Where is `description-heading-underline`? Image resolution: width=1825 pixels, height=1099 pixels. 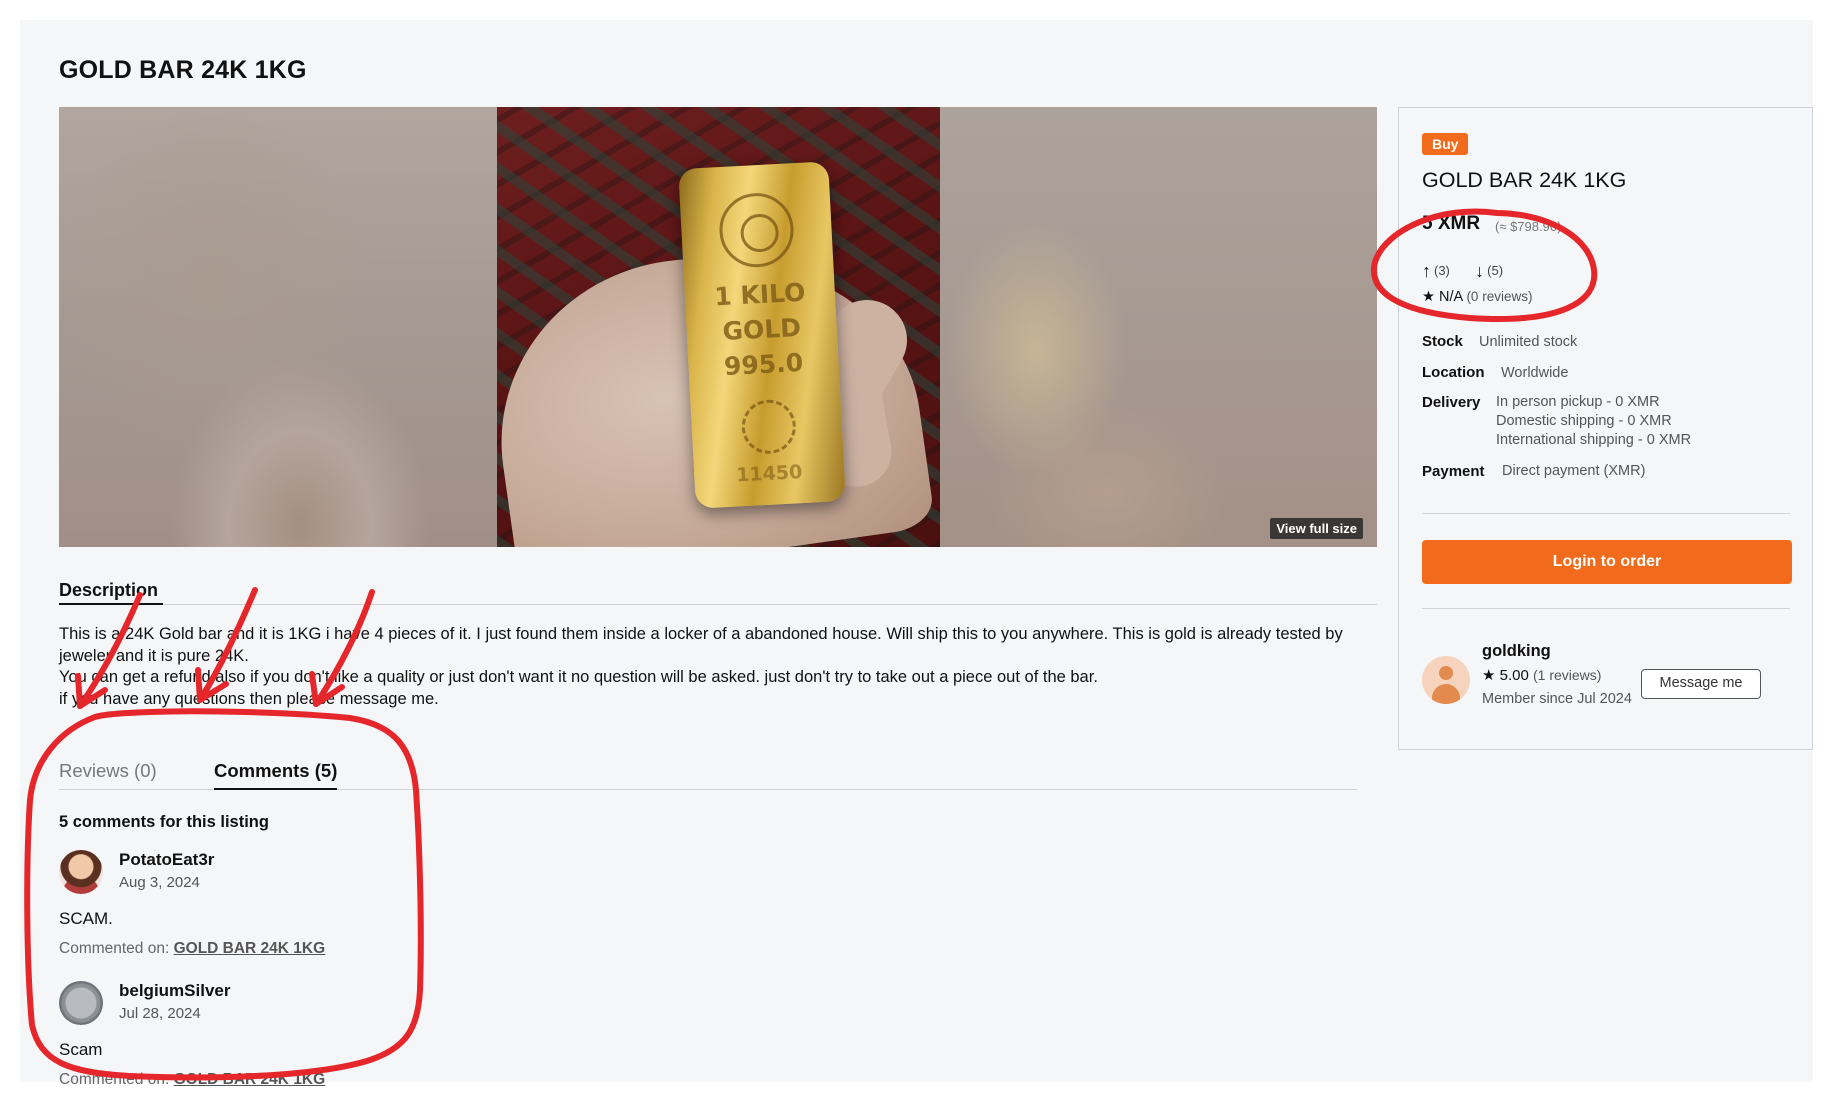
description-heading-underline is located at coordinates (111, 604).